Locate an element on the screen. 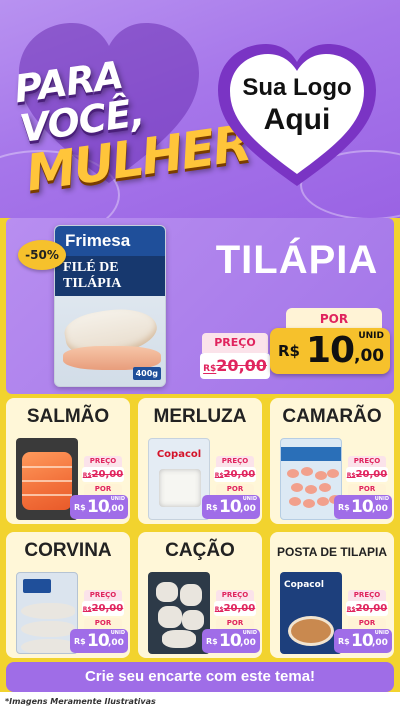  featured-product-name: TILÁPIA is located at coordinates (297, 260).